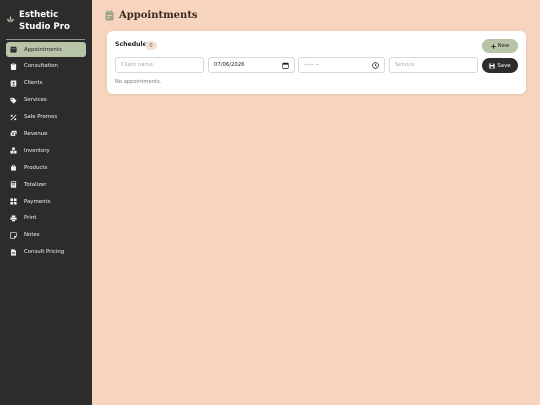 The image size is (540, 405). What do you see at coordinates (30, 218) in the screenshot?
I see `sidebar-item-label: Print` at bounding box center [30, 218].